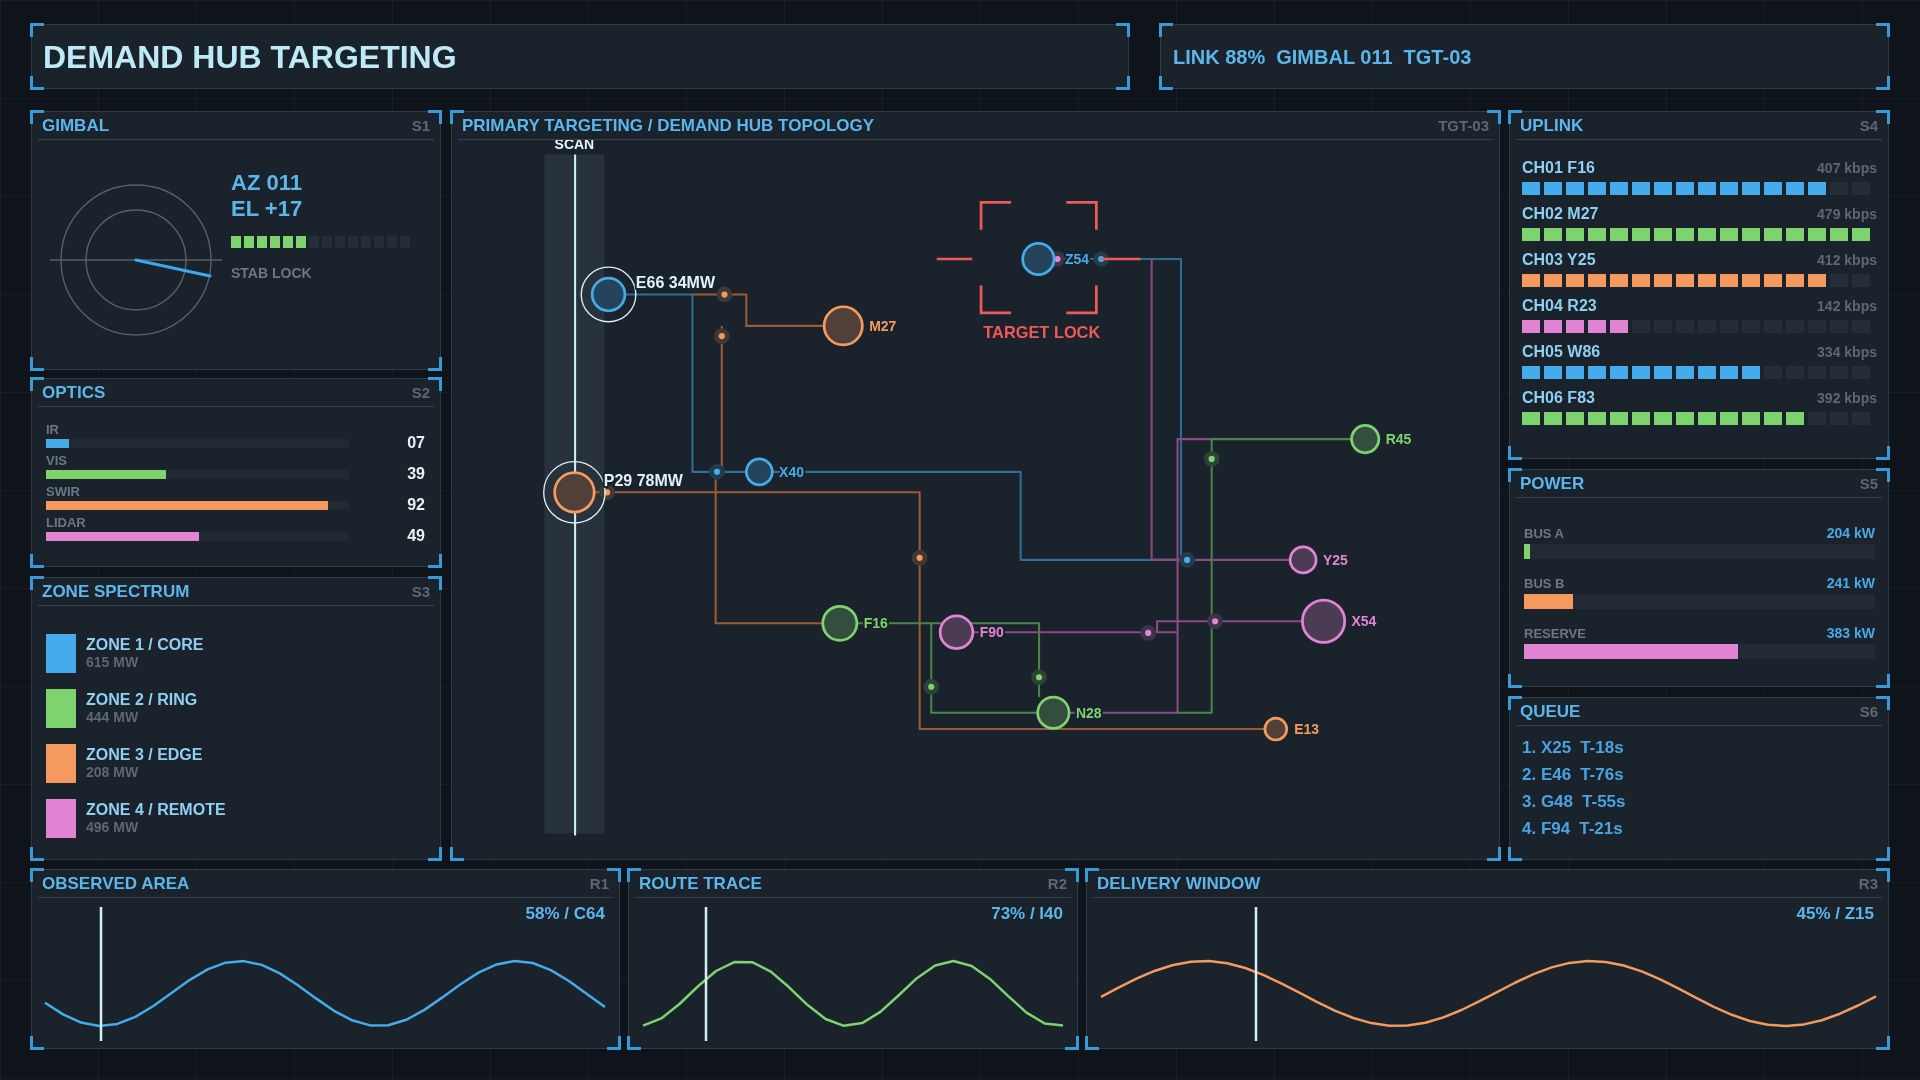 The image size is (1920, 1080). Describe the element at coordinates (1604, 802) in the screenshot. I see `queue-eta: T-55s` at that location.